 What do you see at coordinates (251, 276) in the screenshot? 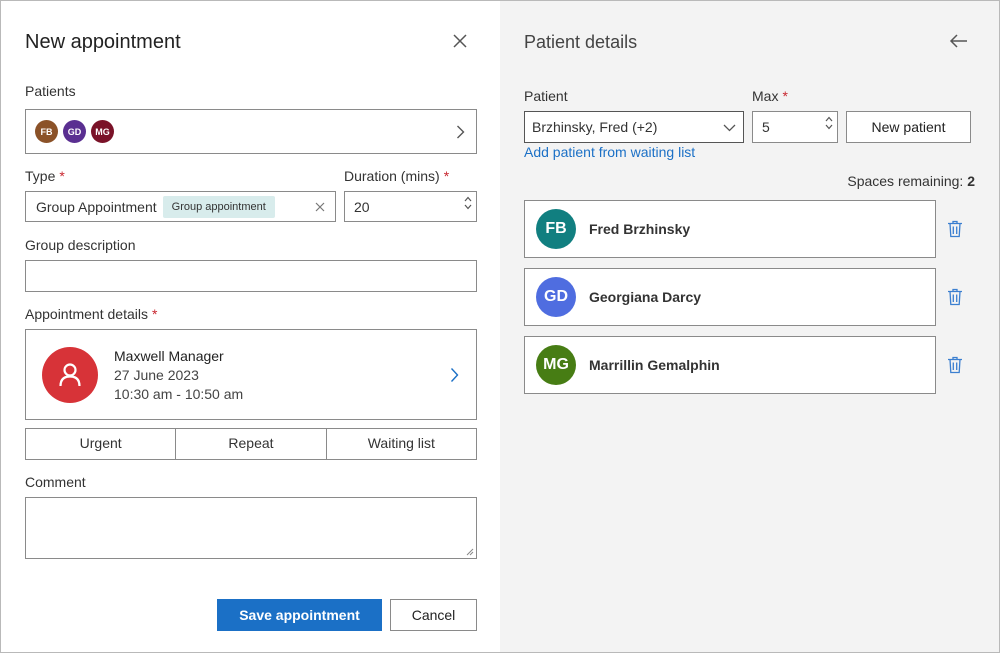
I see `group-description-input` at bounding box center [251, 276].